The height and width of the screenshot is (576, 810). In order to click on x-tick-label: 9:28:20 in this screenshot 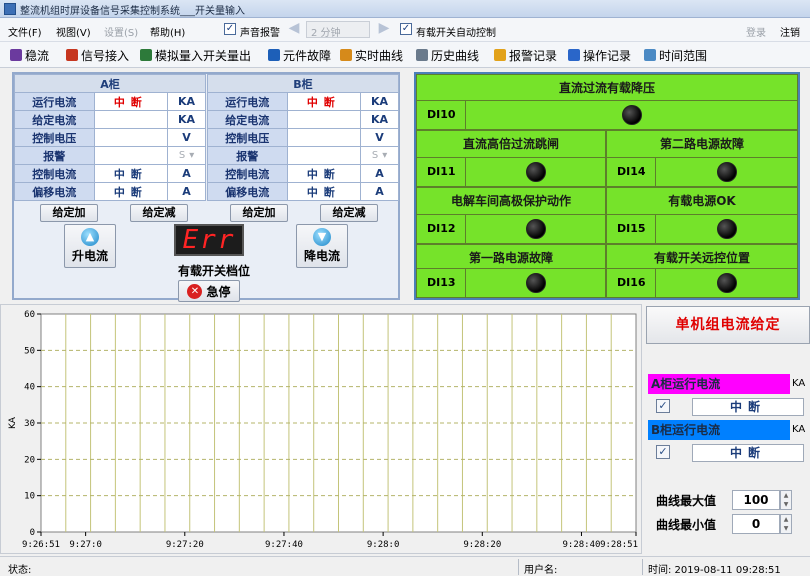, I will do `click(482, 545)`.